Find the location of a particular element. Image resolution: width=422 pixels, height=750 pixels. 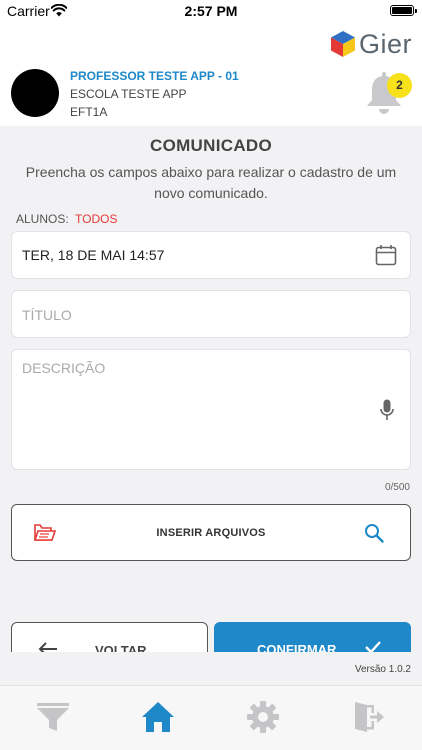

tab-settings is located at coordinates (263, 717).